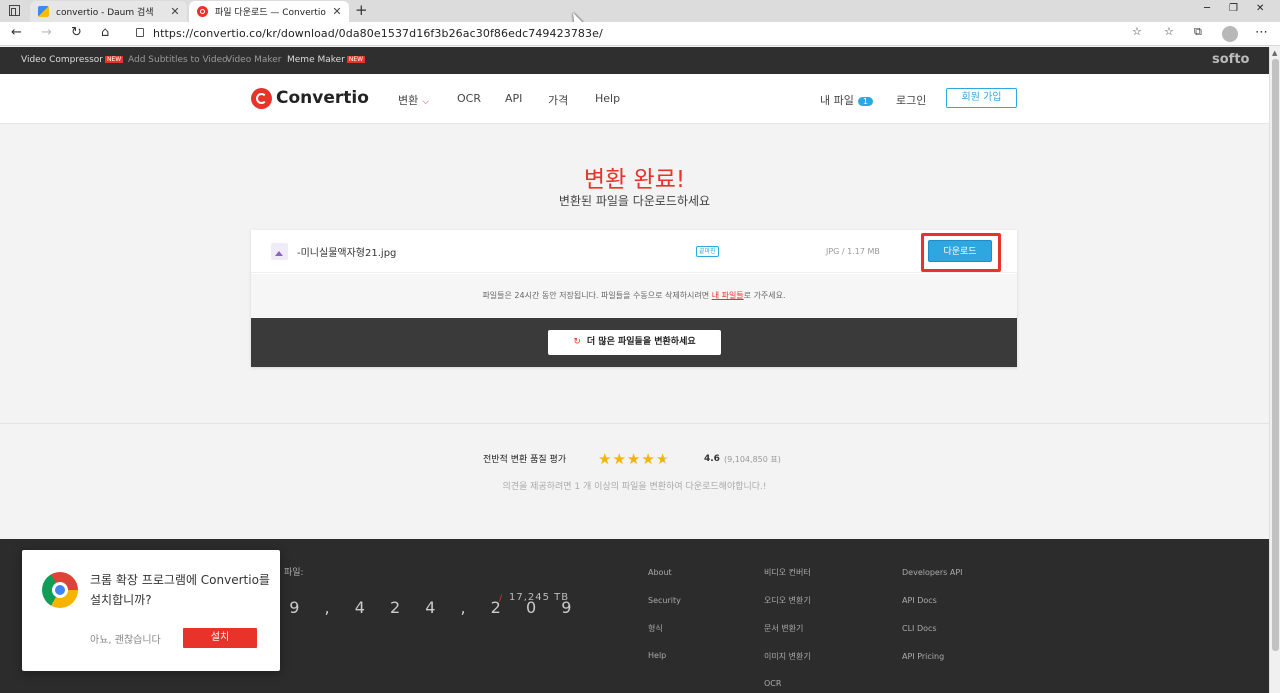 Image resolution: width=1280 pixels, height=693 pixels. Describe the element at coordinates (322, 98) in the screenshot. I see `logo-text: Convertio` at that location.